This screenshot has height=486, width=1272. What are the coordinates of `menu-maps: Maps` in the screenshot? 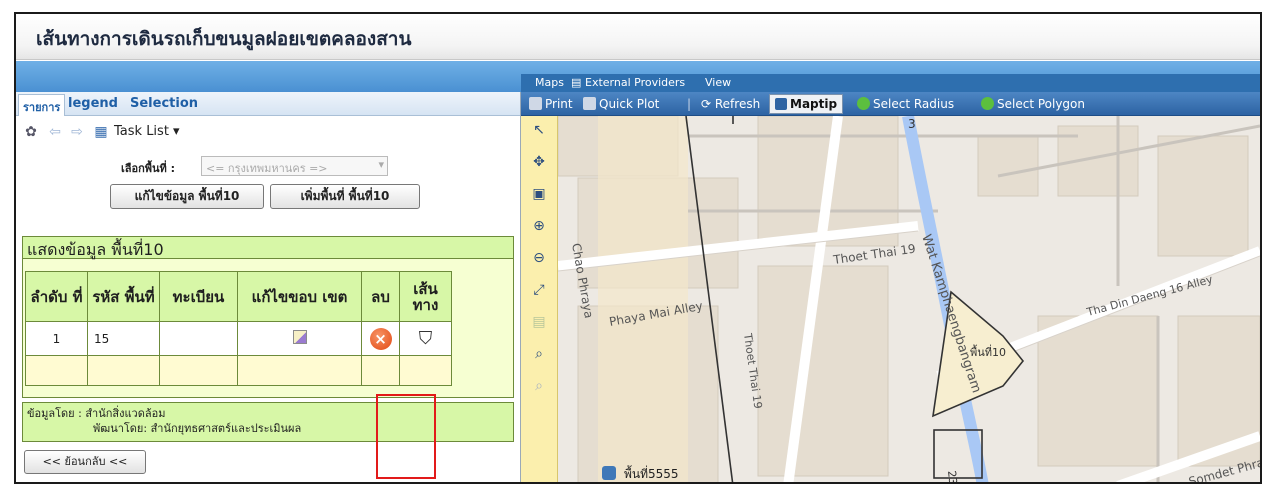 It's located at (549, 82).